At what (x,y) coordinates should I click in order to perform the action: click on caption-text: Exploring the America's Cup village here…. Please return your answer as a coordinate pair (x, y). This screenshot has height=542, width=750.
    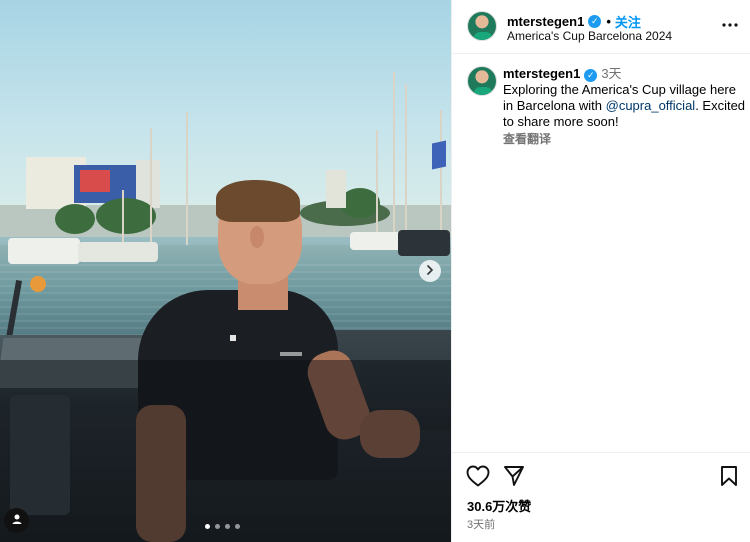
    Looking at the image, I should click on (625, 106).